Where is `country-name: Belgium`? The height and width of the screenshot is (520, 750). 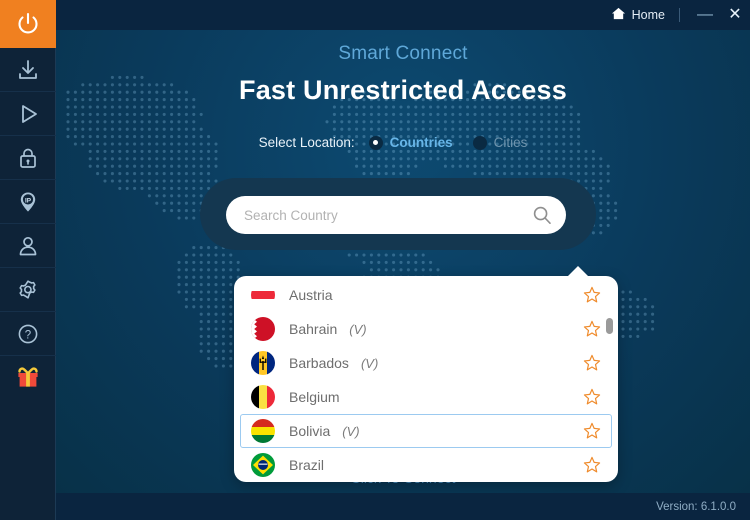 country-name: Belgium is located at coordinates (314, 397).